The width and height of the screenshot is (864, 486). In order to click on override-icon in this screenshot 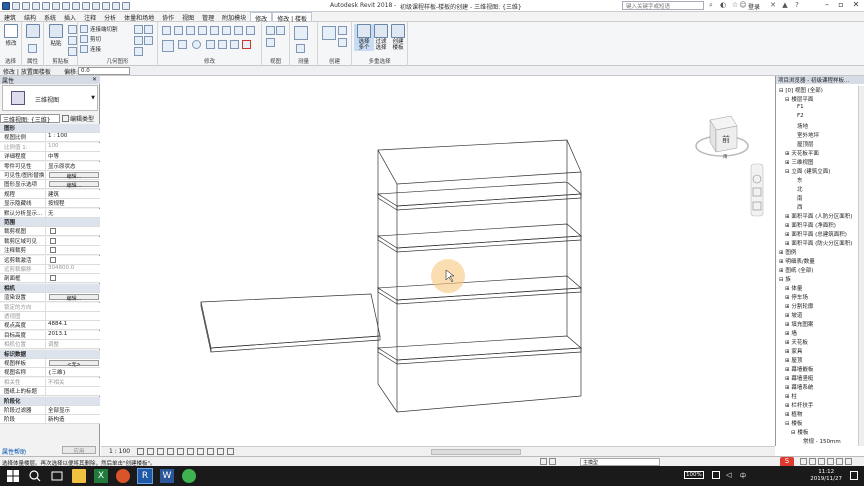, I will do `click(280, 30)`.